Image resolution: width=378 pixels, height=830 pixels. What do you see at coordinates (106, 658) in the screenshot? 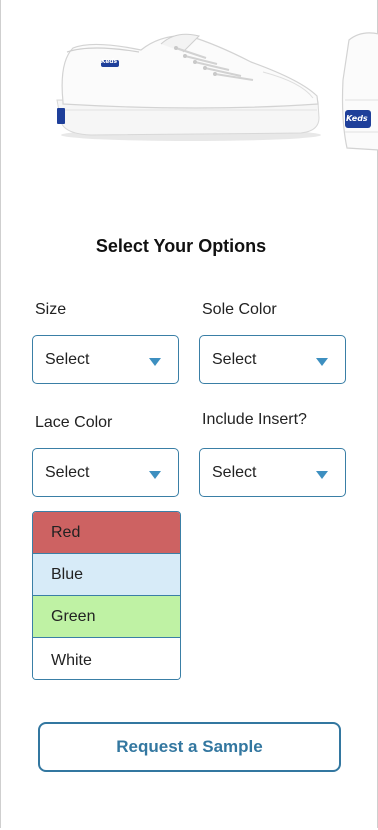
I see `dropdown-option-white: White` at bounding box center [106, 658].